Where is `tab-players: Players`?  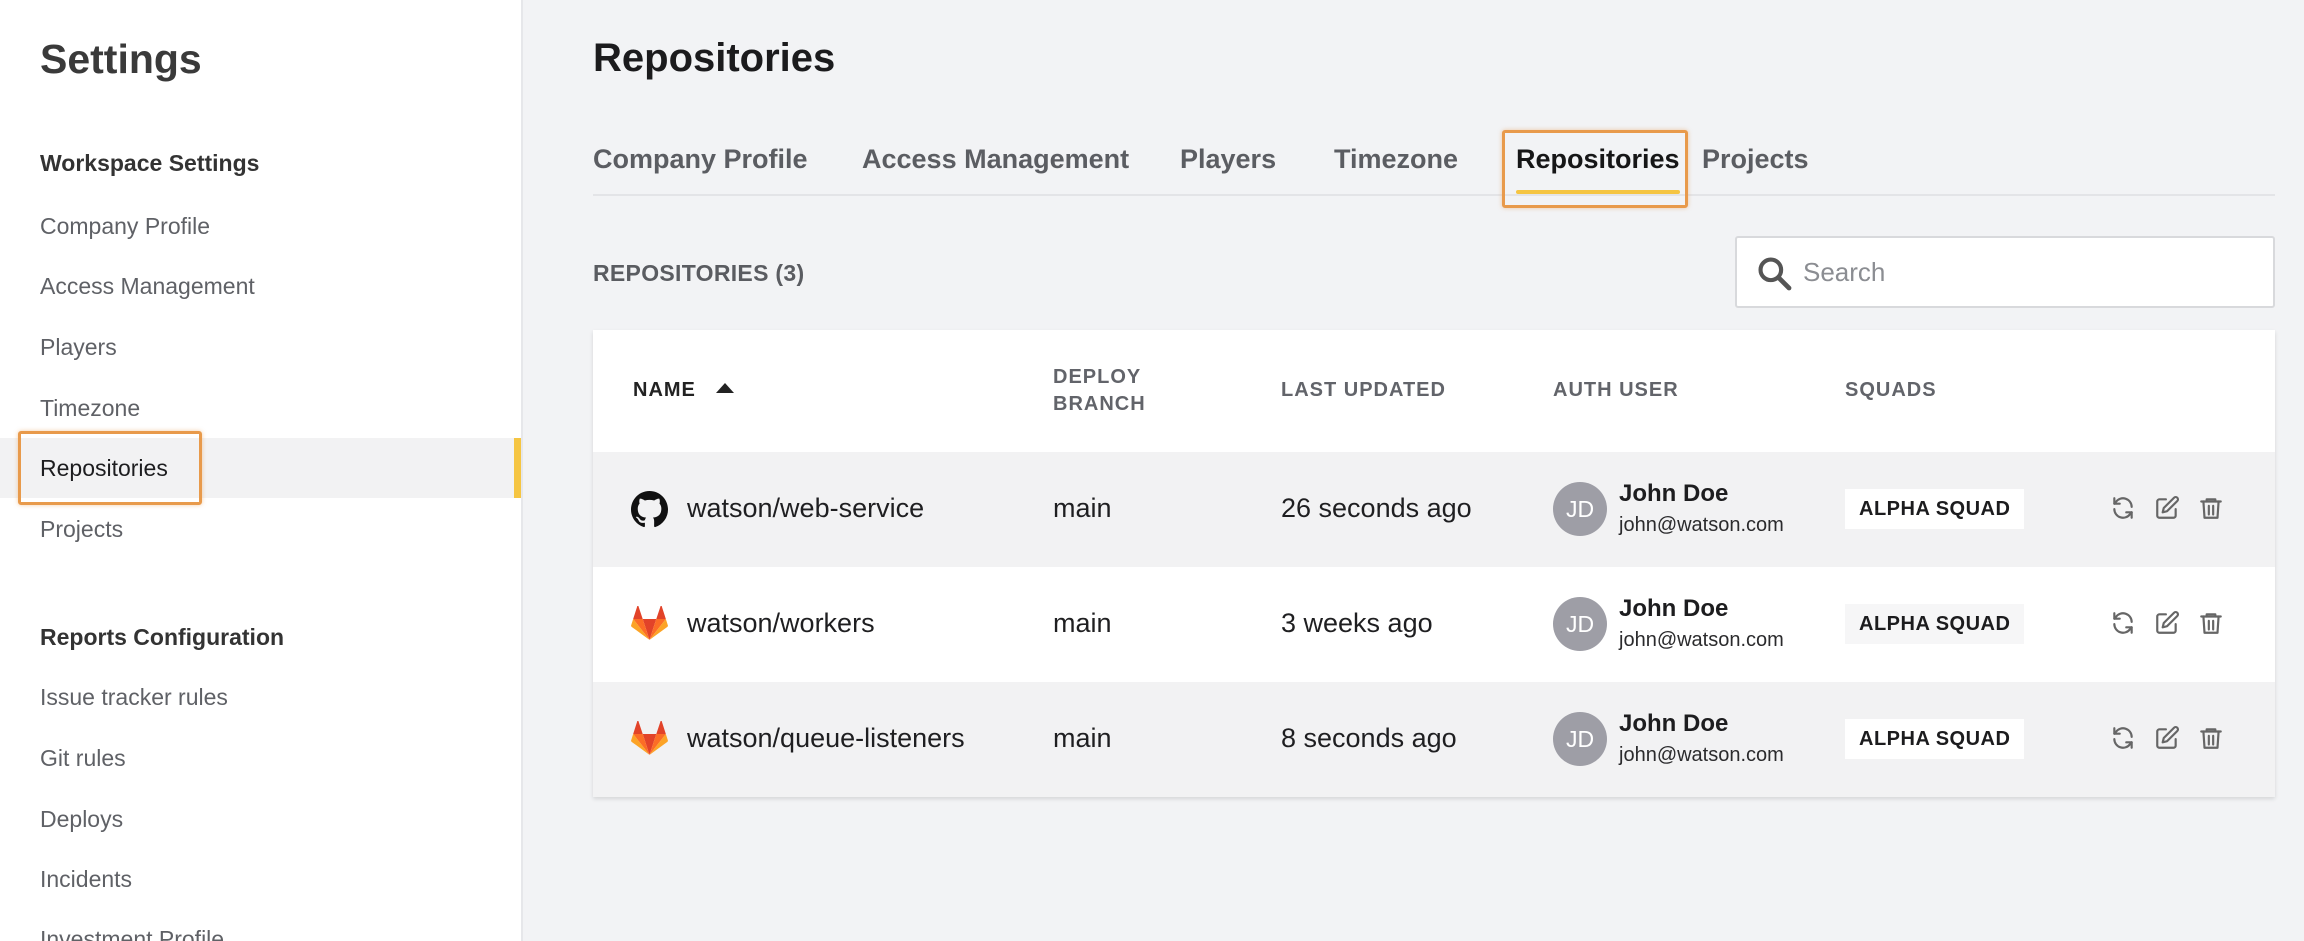 tab-players: Players is located at coordinates (1228, 159).